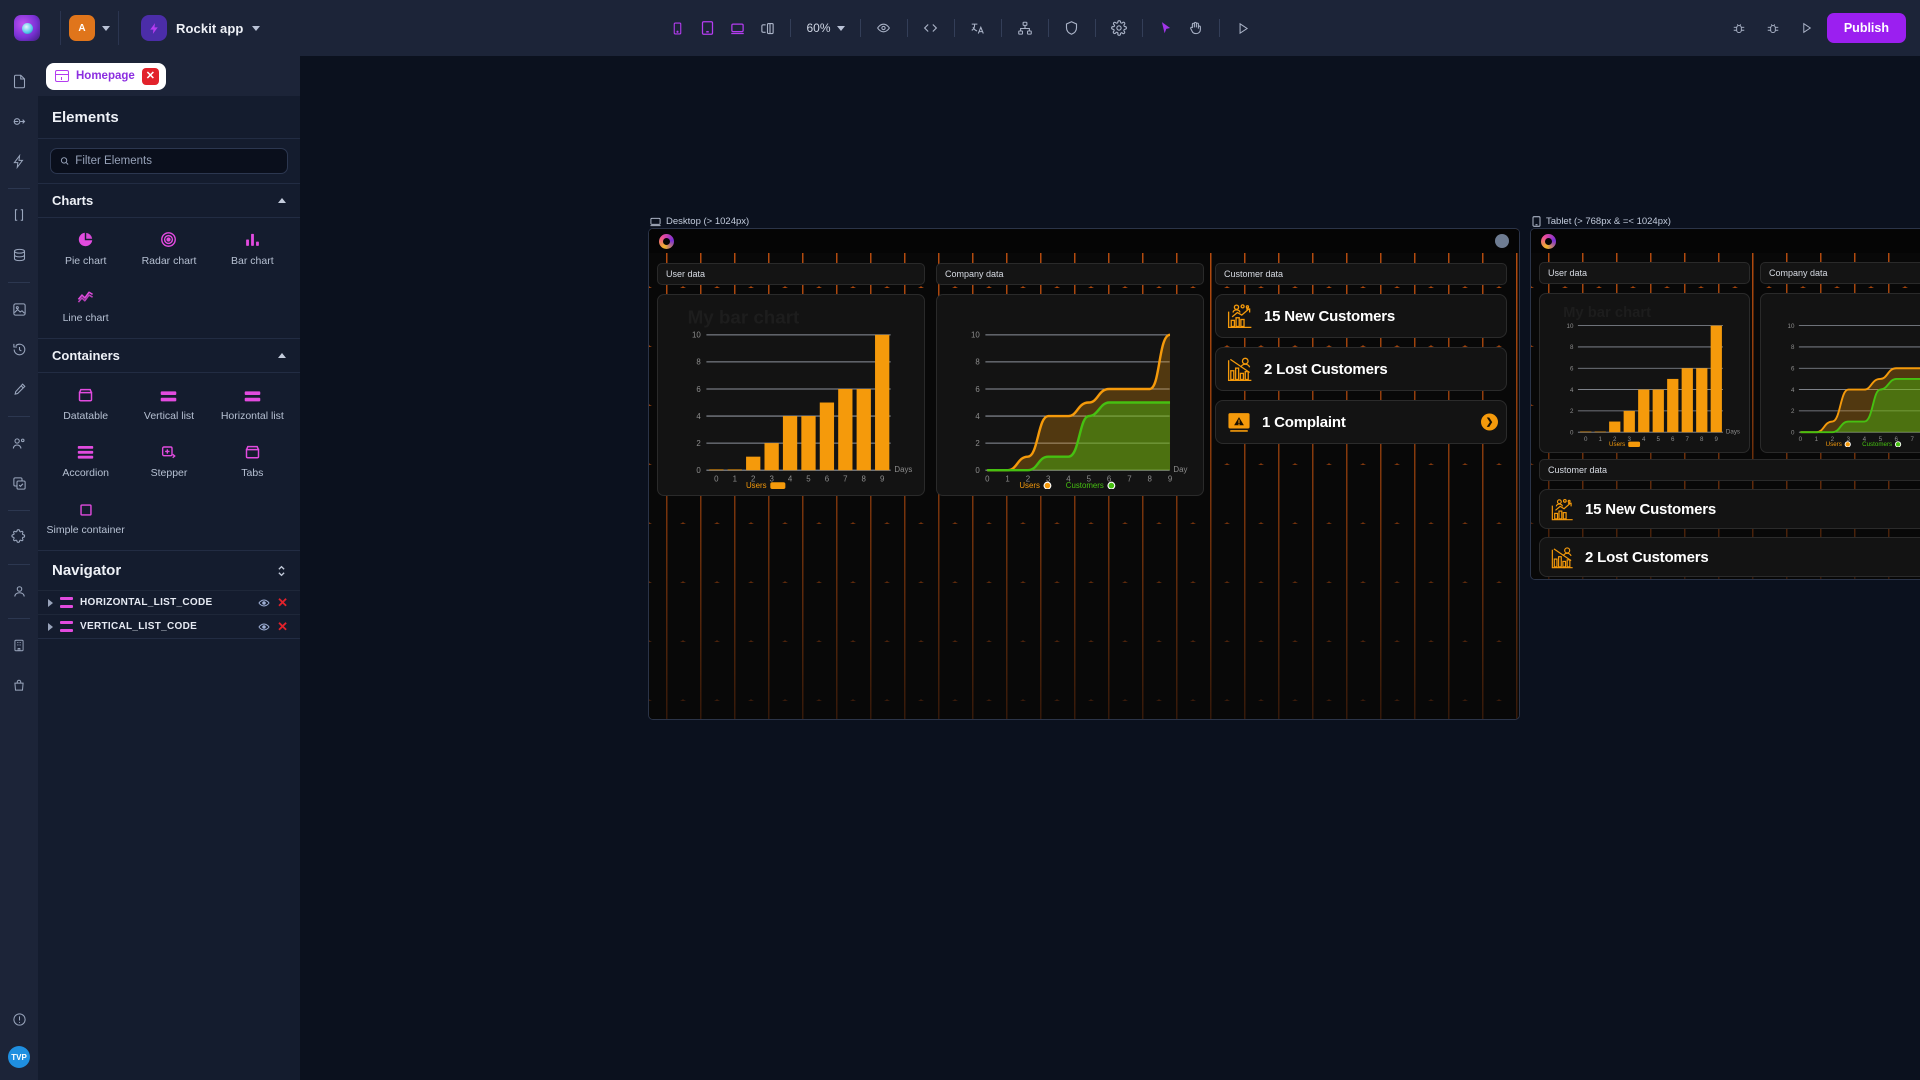 Image resolution: width=1920 pixels, height=1080 pixels. I want to click on eye-preview-icon, so click(884, 28).